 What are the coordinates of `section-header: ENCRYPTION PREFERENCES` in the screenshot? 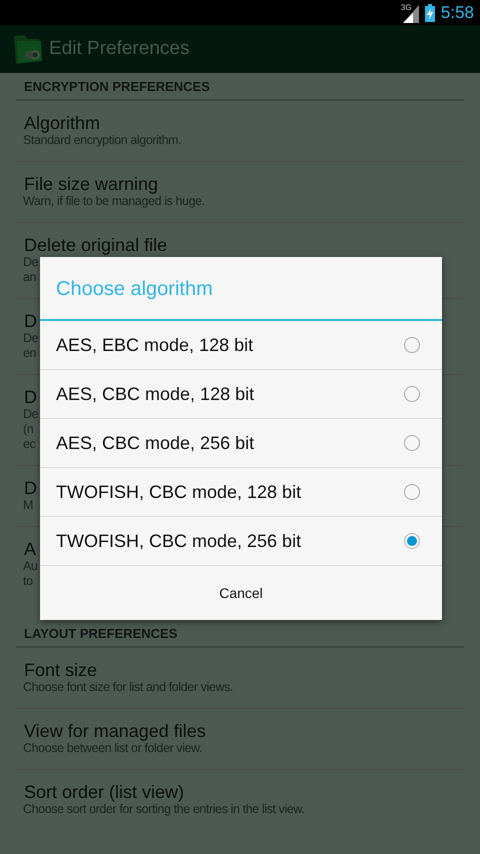 It's located at (240, 87).